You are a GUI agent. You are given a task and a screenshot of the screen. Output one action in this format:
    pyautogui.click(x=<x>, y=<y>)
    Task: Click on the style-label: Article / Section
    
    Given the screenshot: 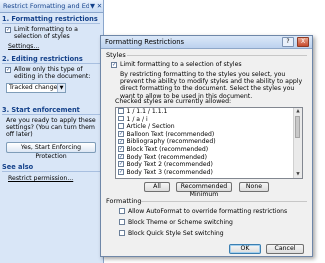 What is the action you would take?
    pyautogui.click(x=150, y=127)
    